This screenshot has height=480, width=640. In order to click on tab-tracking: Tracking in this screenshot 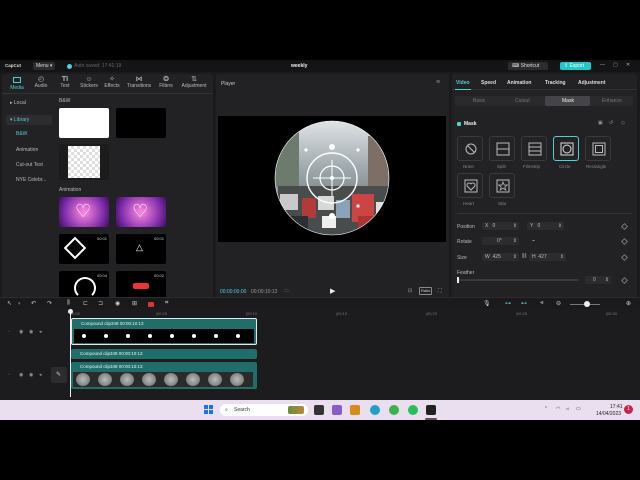, I will do `click(555, 83)`.